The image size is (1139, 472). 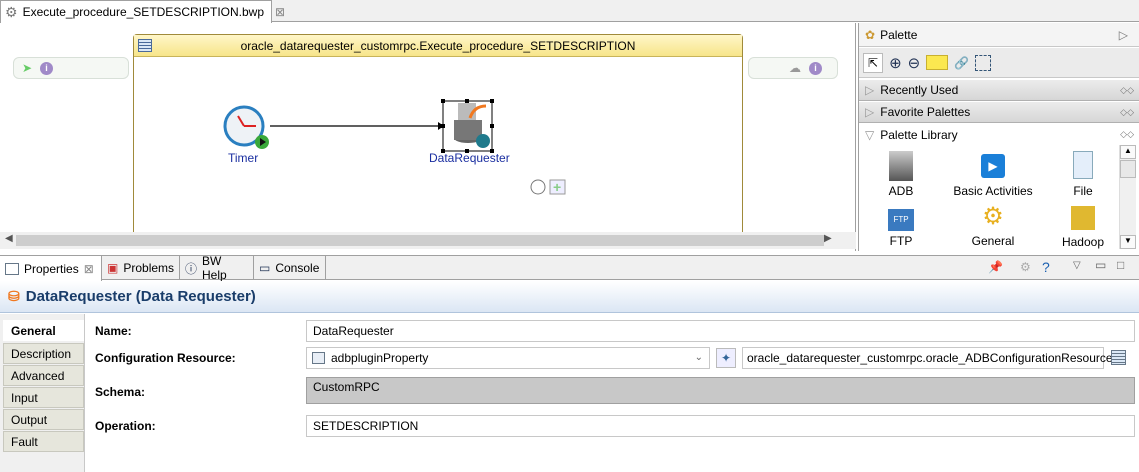 What do you see at coordinates (12, 268) in the screenshot?
I see `properties-icon` at bounding box center [12, 268].